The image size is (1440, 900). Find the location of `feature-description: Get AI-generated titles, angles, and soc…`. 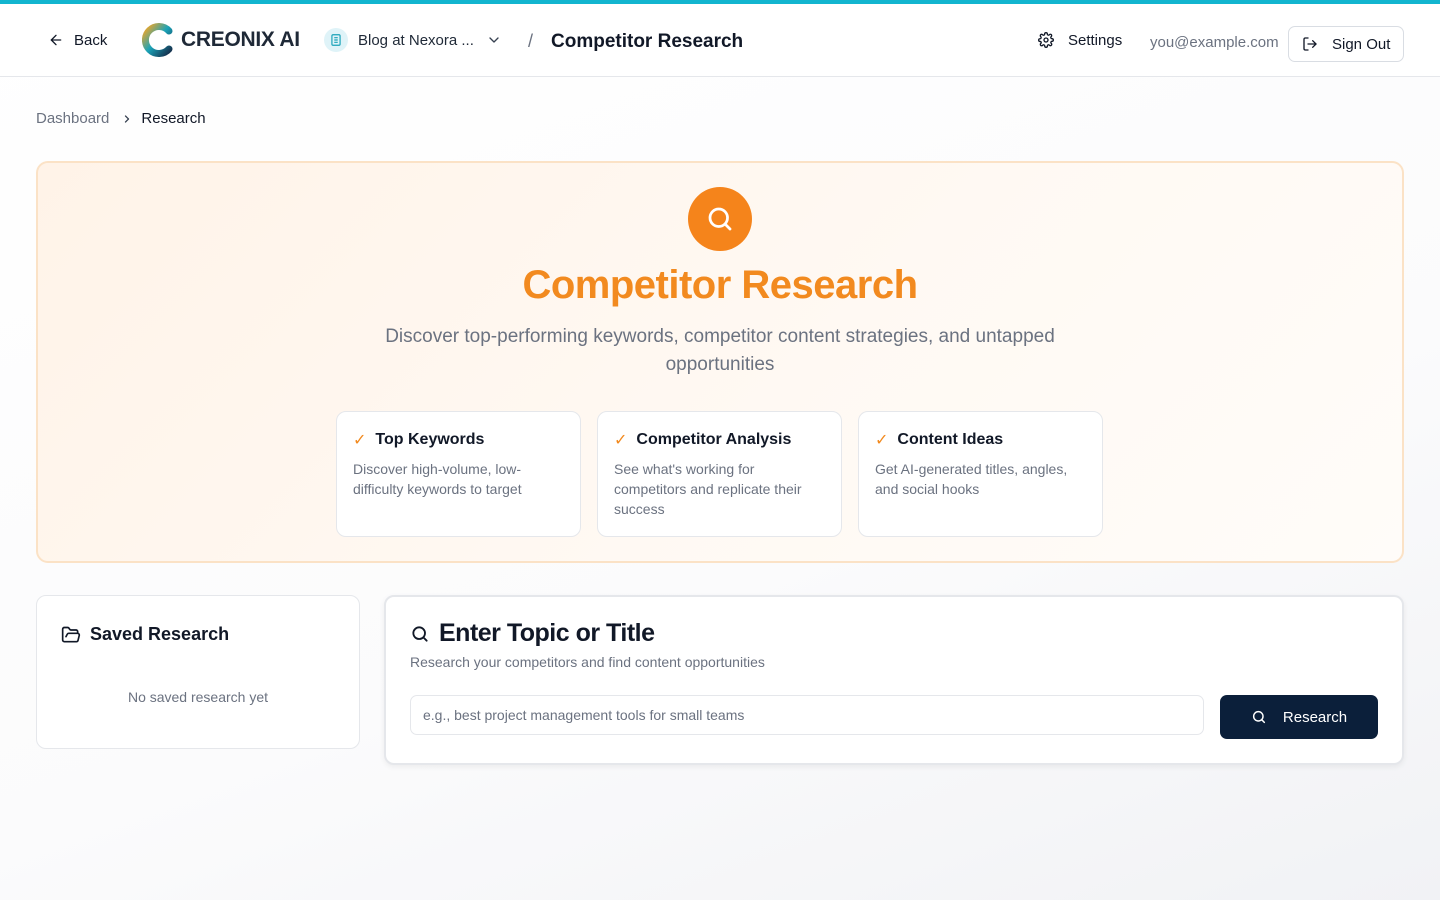

feature-description: Get AI-generated titles, angles, and soc… is located at coordinates (971, 479).